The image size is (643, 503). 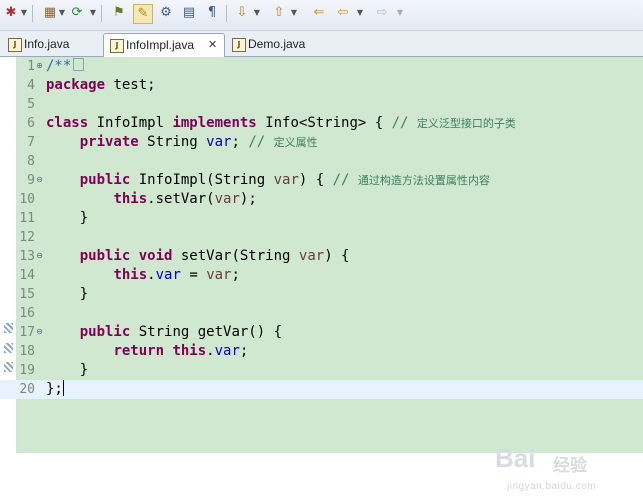 I want to click on code-token: };, so click(x=54, y=389).